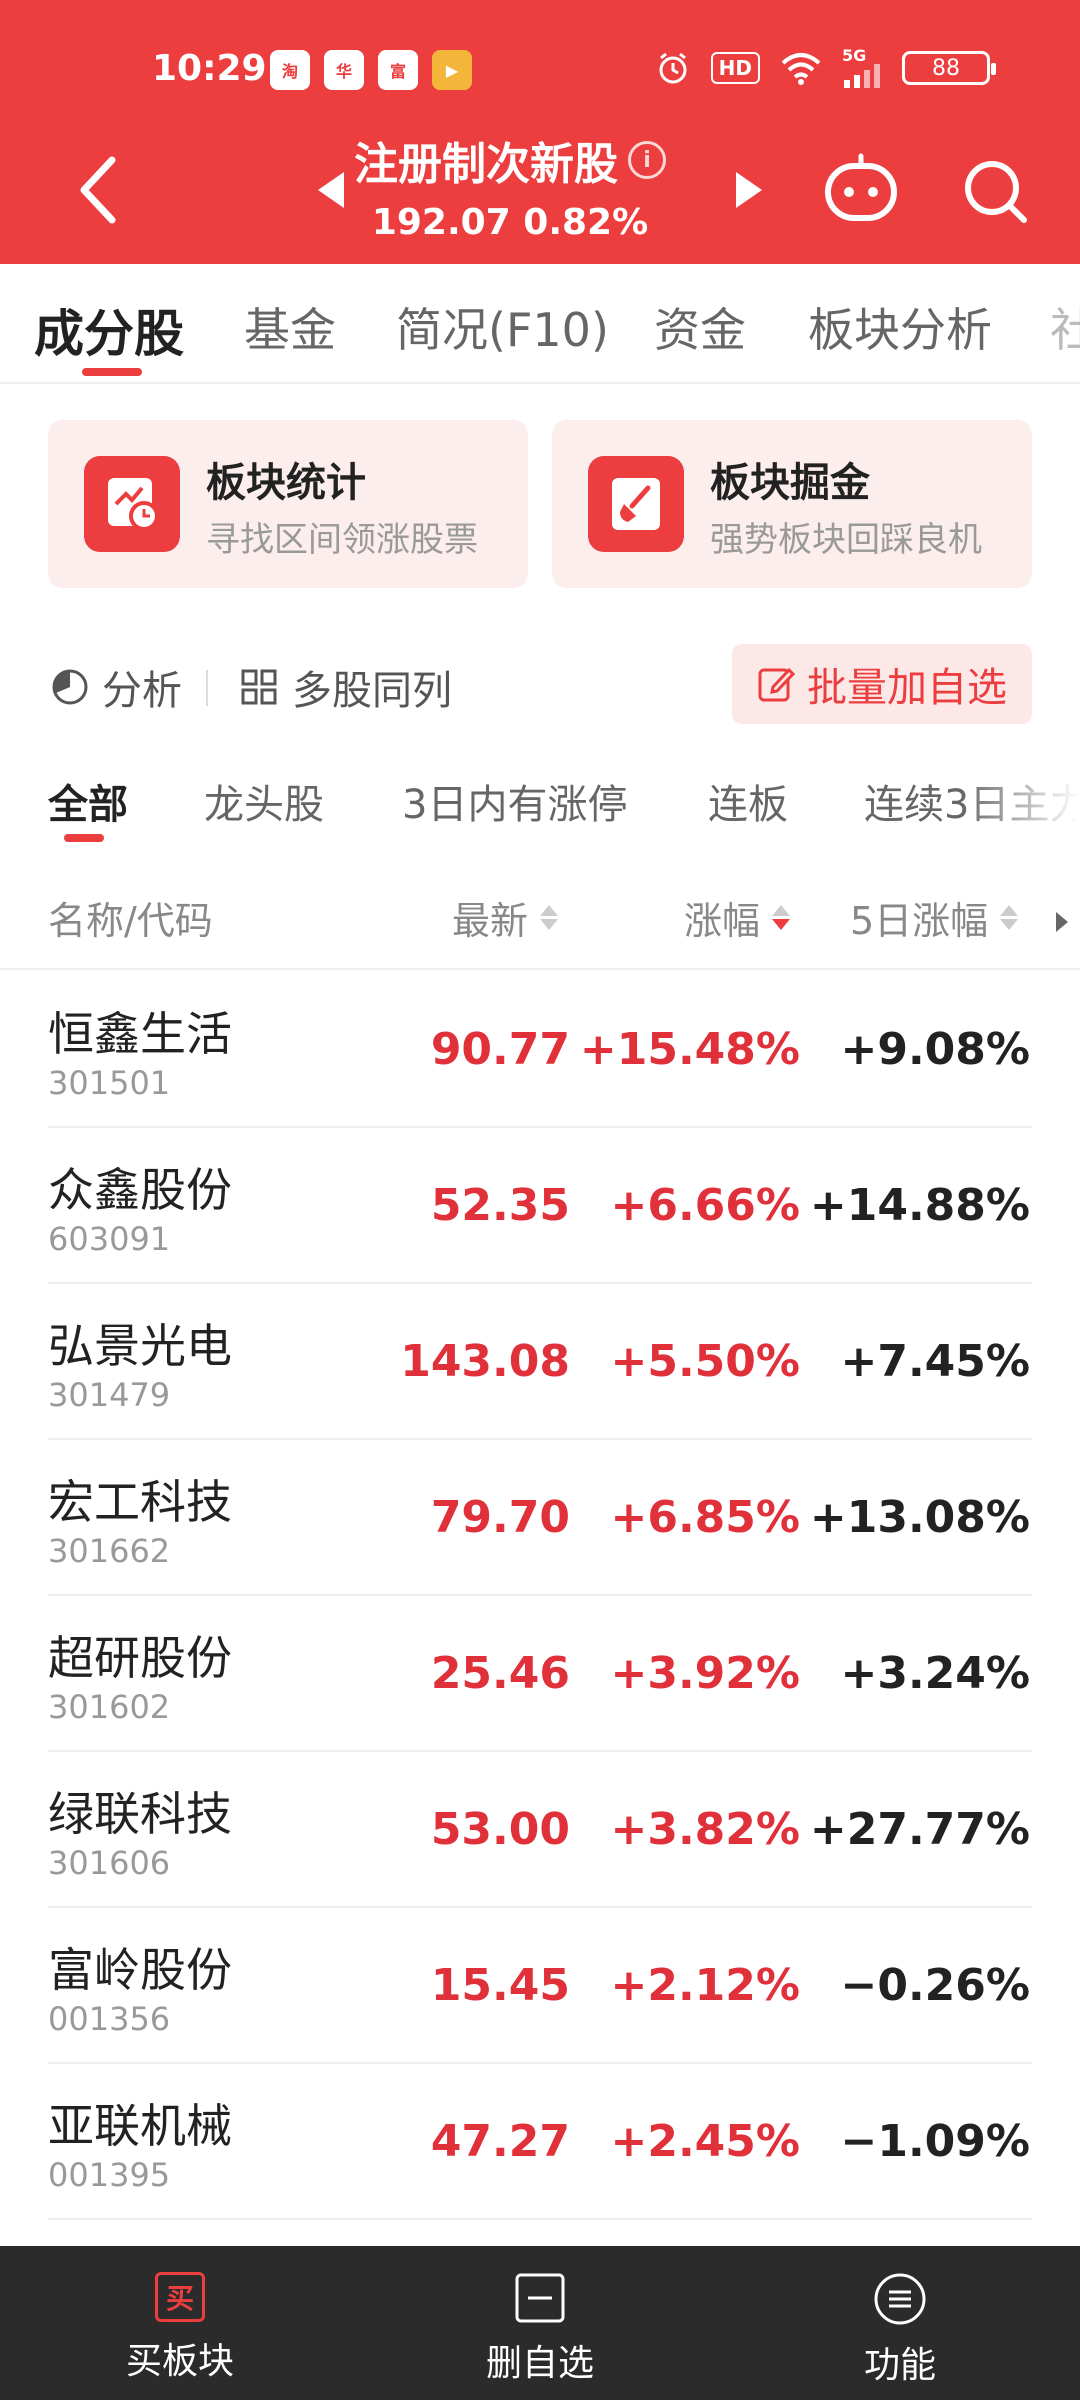  Describe the element at coordinates (540, 1050) in the screenshot. I see `table-row: 恒鑫生活 301501 90.77 +15.48% +9.08%` at that location.